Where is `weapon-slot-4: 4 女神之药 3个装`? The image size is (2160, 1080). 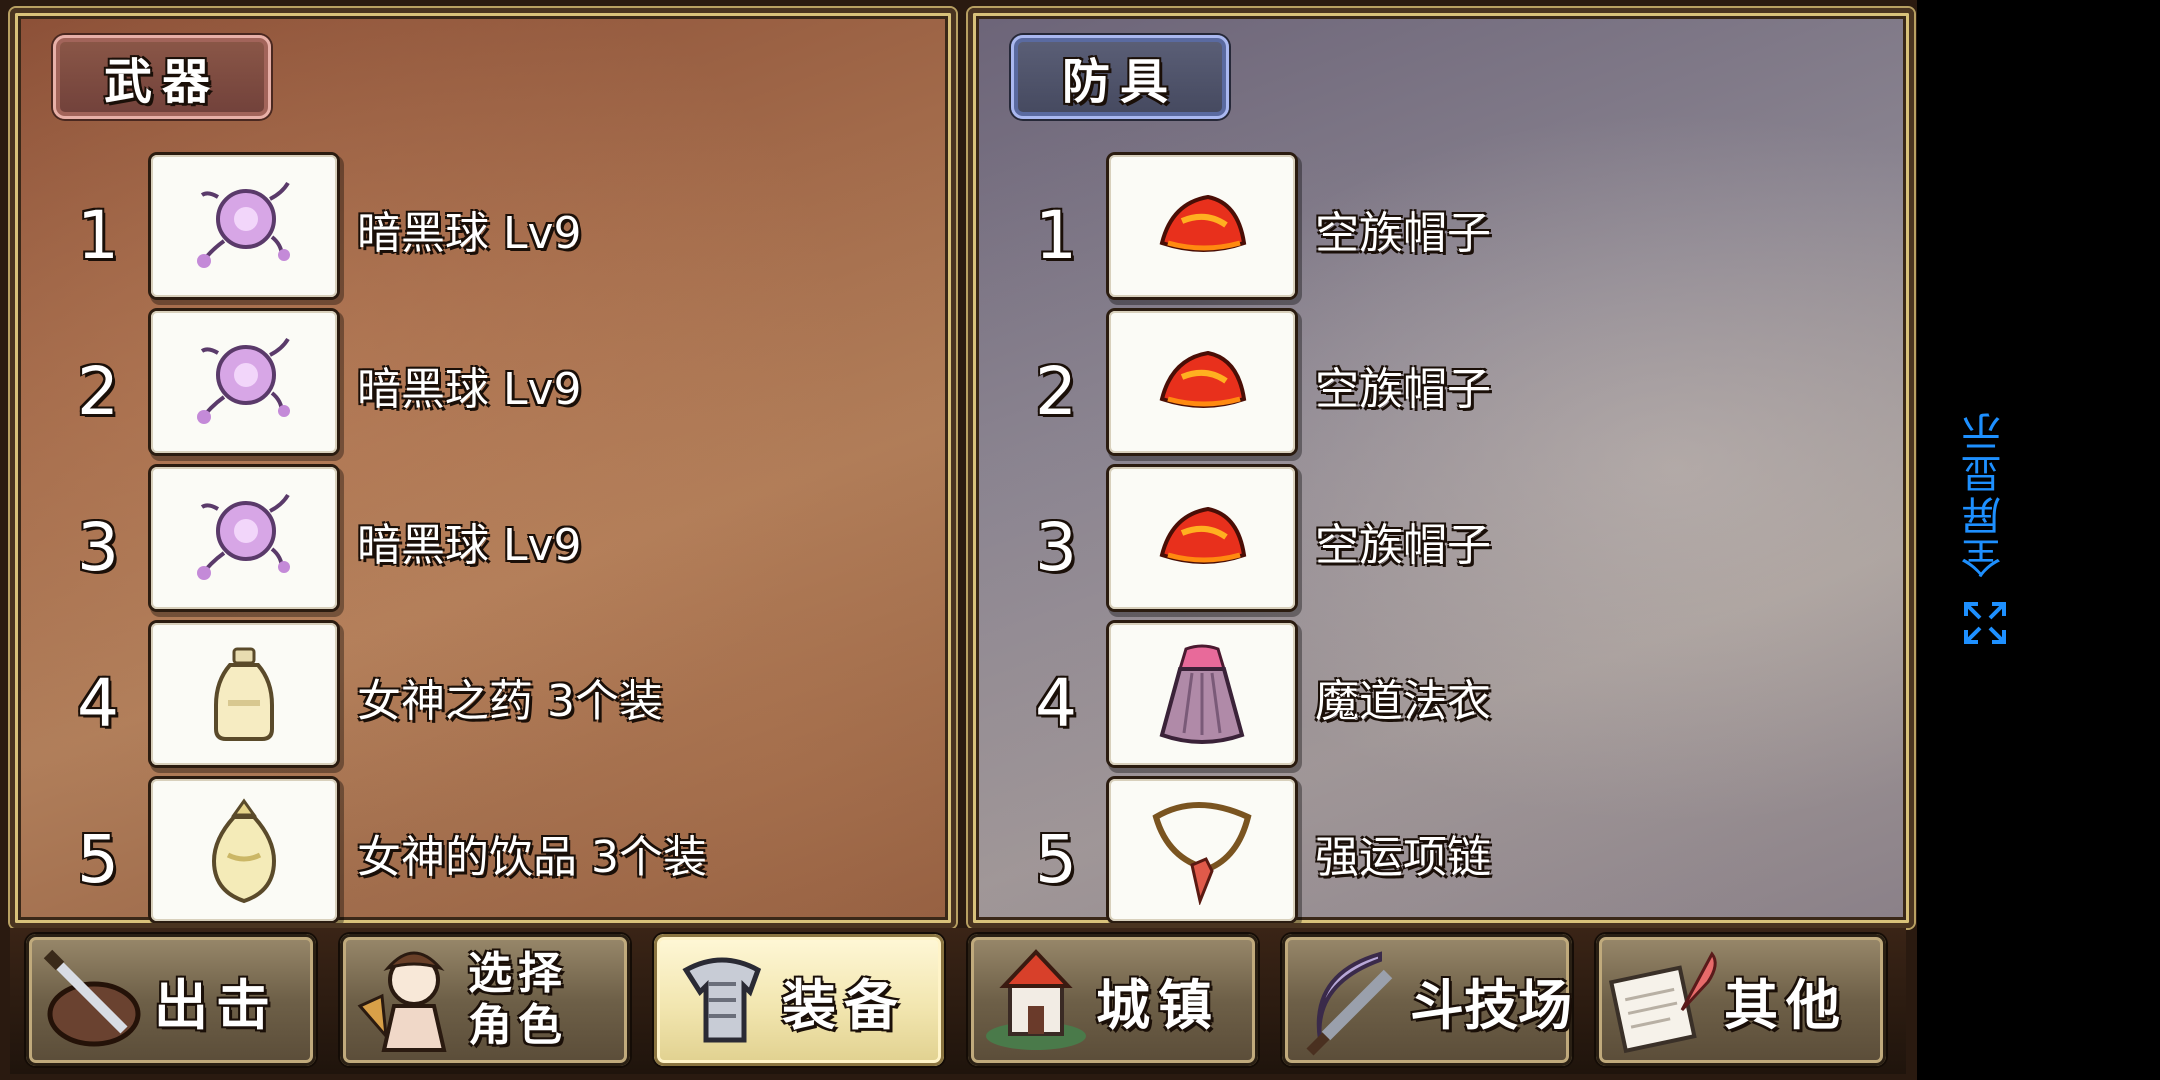 weapon-slot-4: 4 女神之药 3个装 is located at coordinates (483, 698).